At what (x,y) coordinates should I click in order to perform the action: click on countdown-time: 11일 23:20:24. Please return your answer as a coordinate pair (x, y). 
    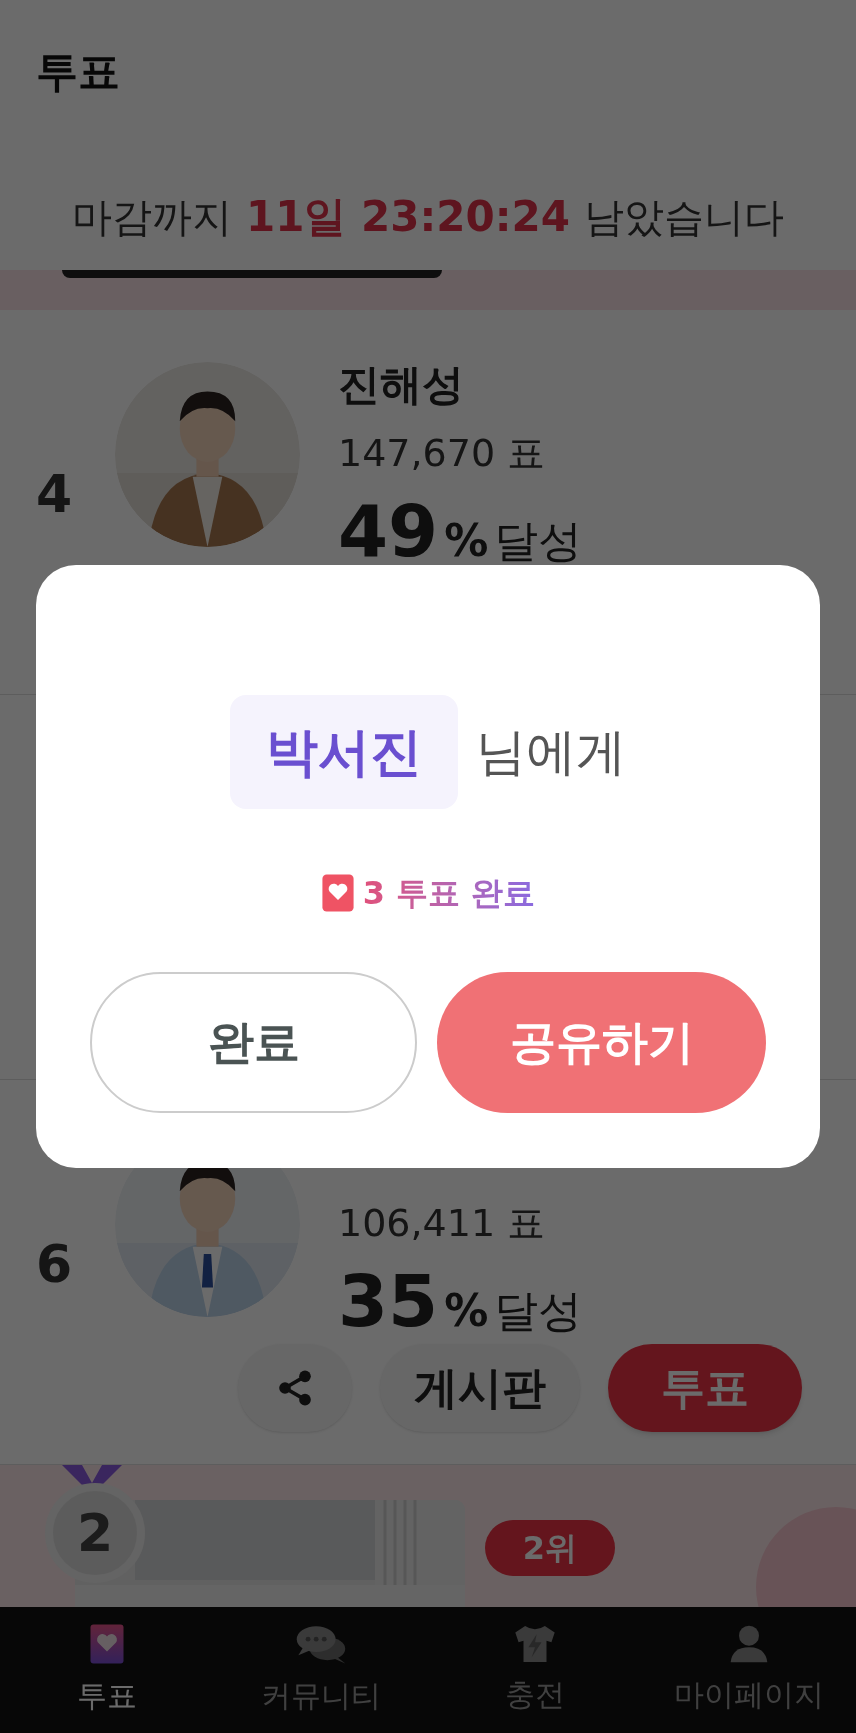
    Looking at the image, I should click on (408, 217).